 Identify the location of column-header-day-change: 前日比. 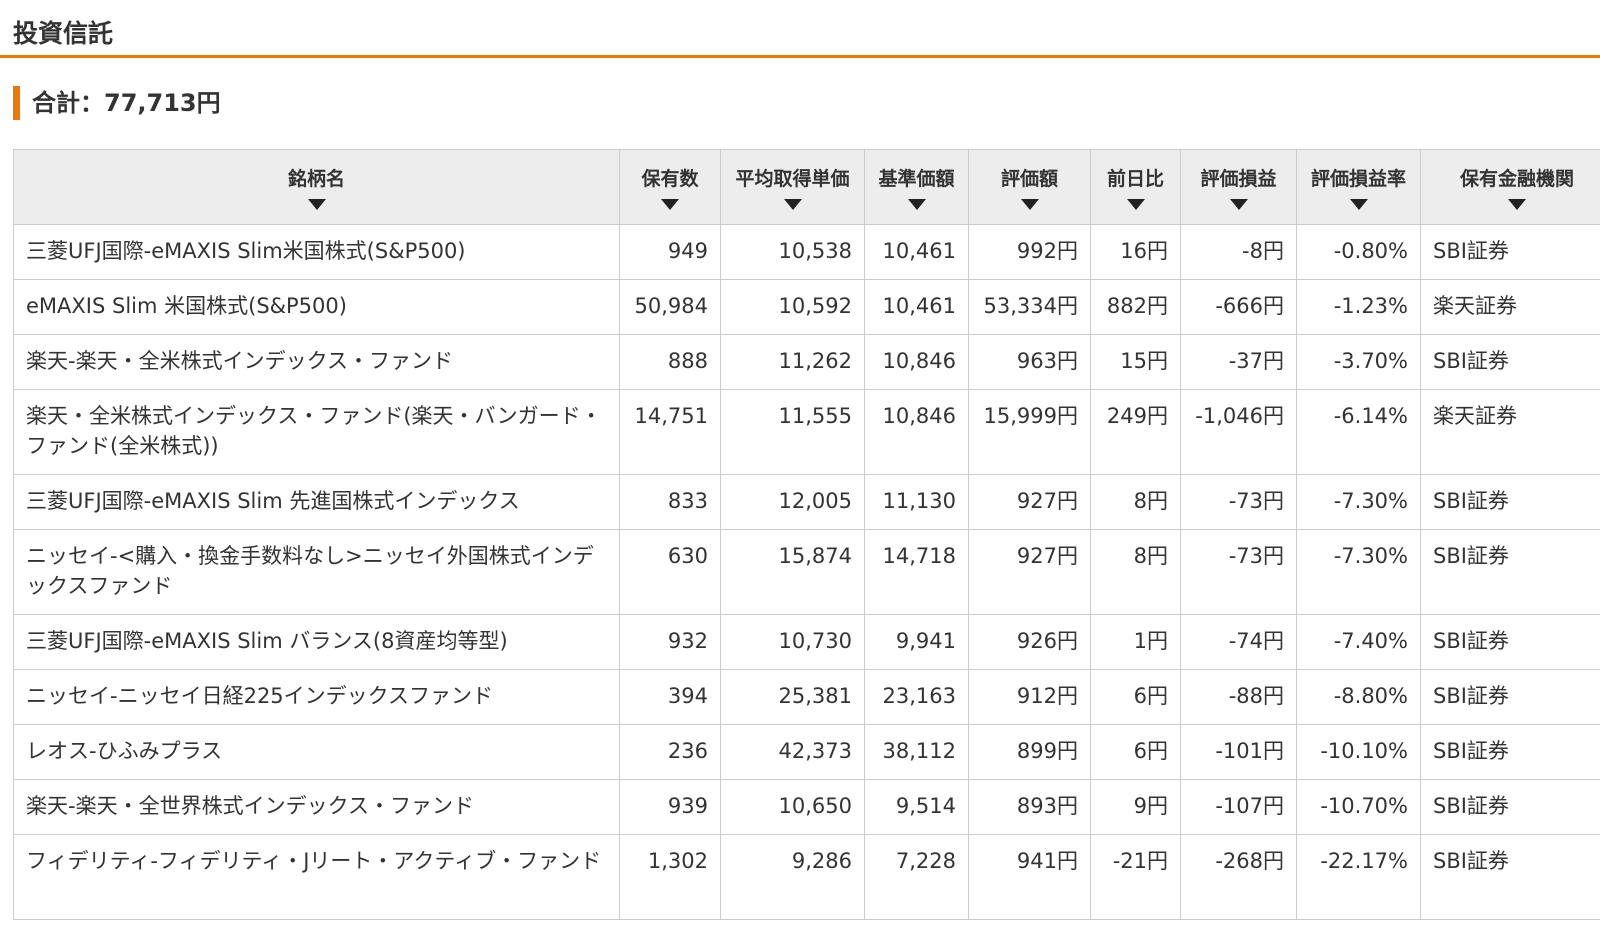
(1135, 187).